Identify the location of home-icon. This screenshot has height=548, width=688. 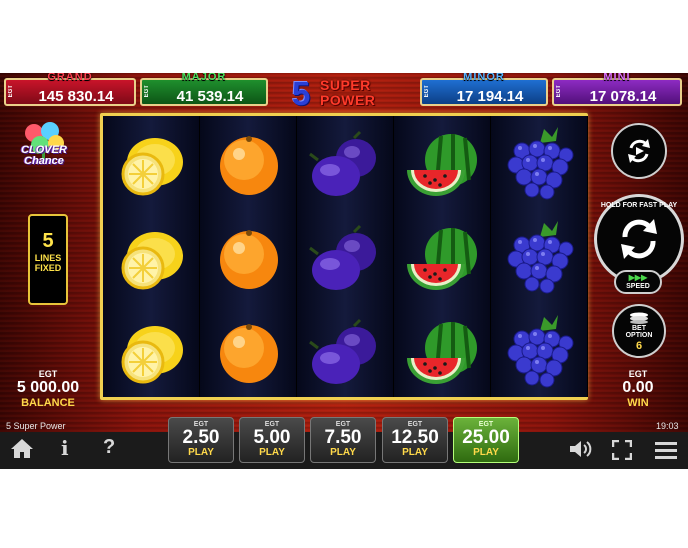
(22, 448).